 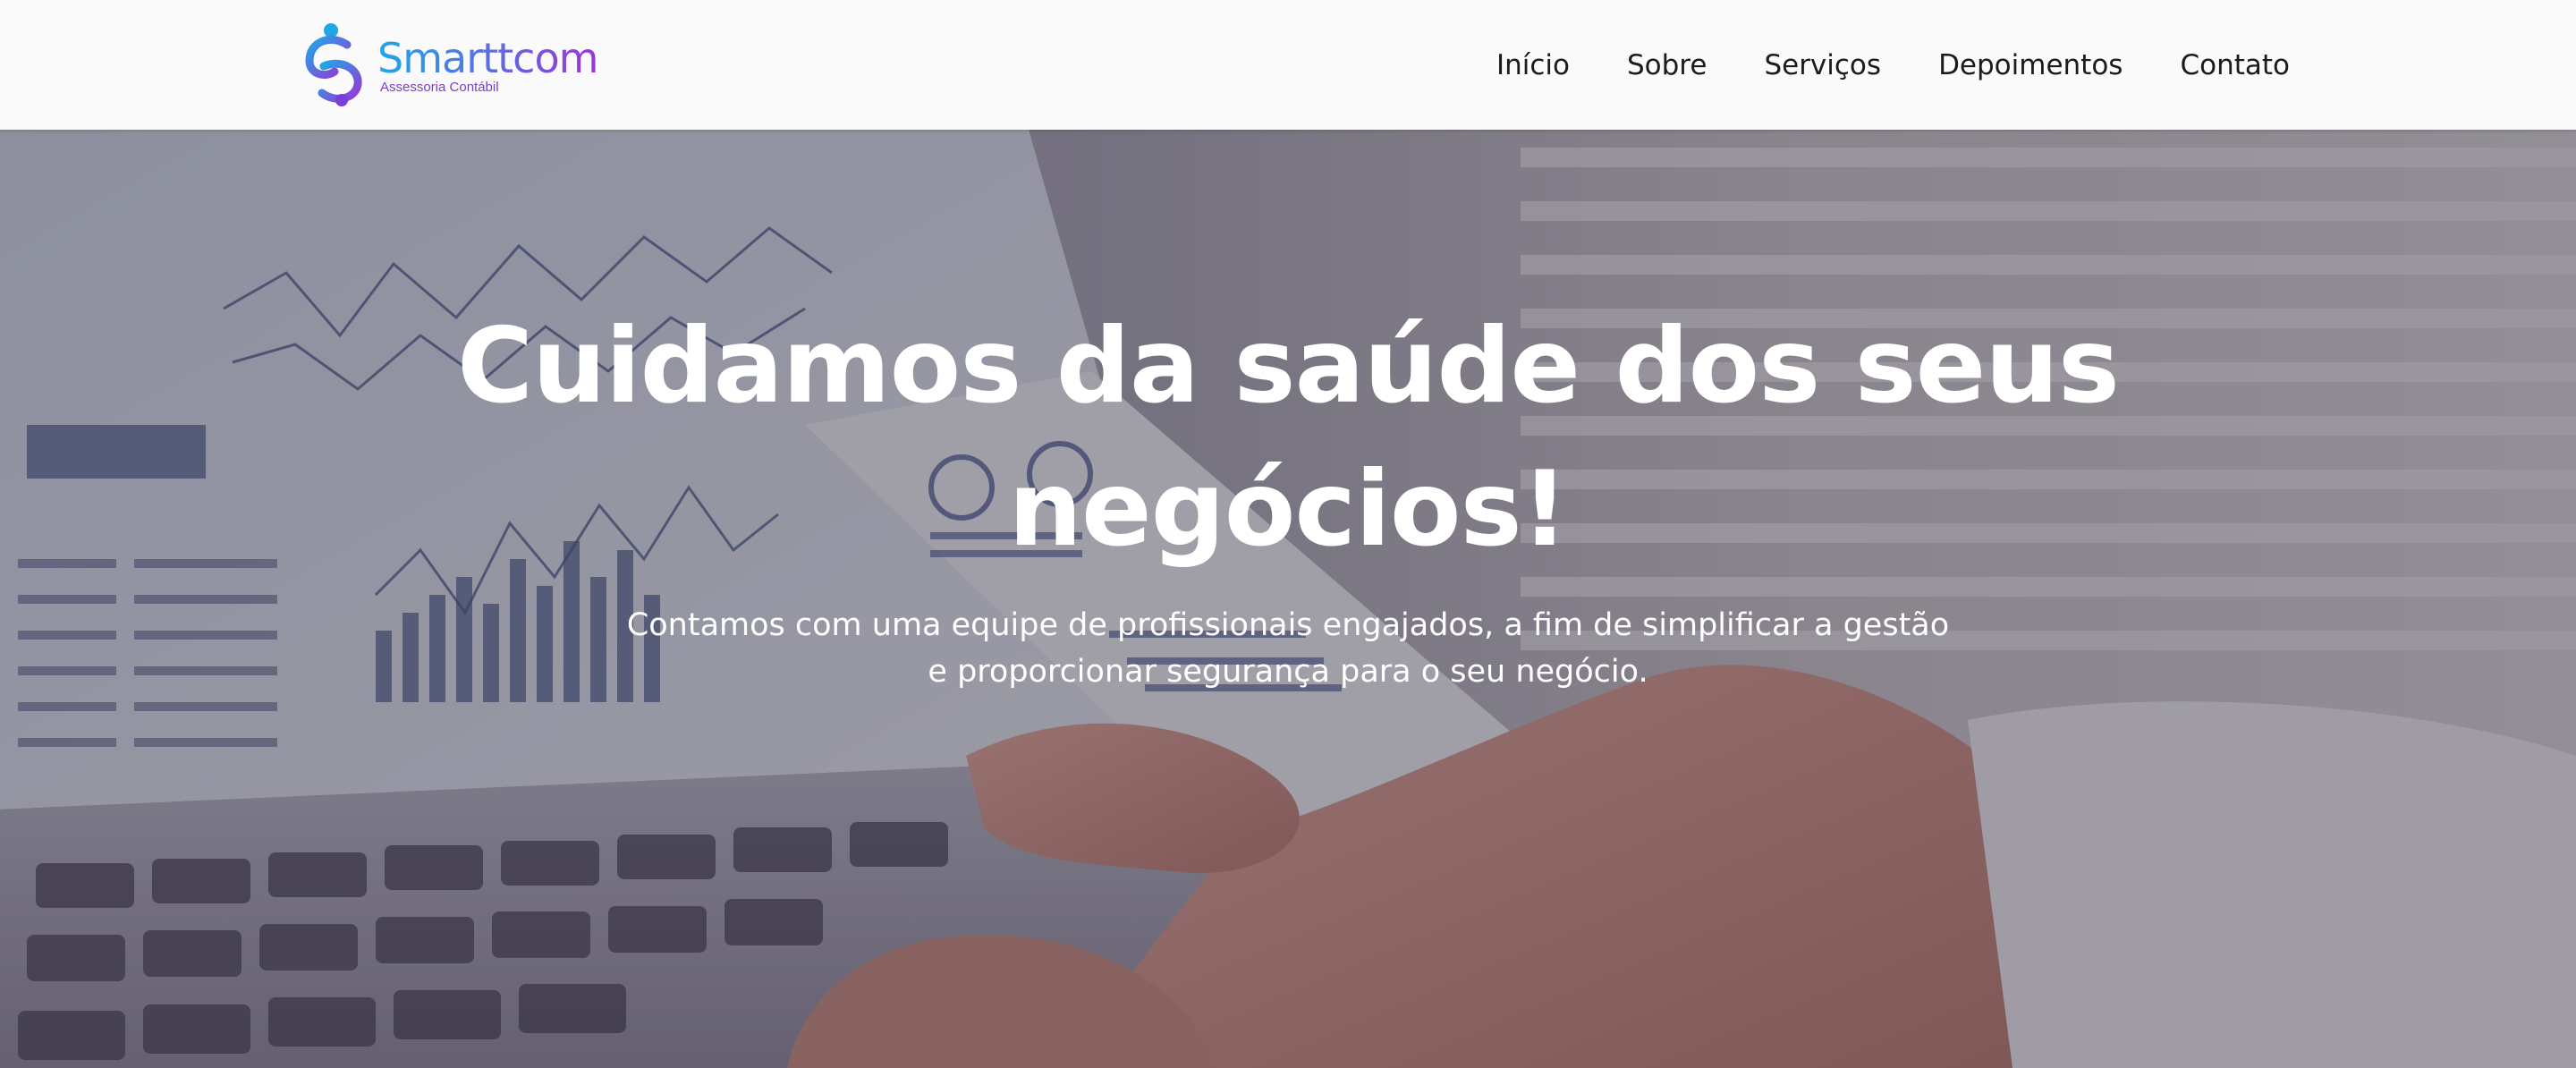 What do you see at coordinates (2235, 65) in the screenshot?
I see `nav-link-contato: Contato` at bounding box center [2235, 65].